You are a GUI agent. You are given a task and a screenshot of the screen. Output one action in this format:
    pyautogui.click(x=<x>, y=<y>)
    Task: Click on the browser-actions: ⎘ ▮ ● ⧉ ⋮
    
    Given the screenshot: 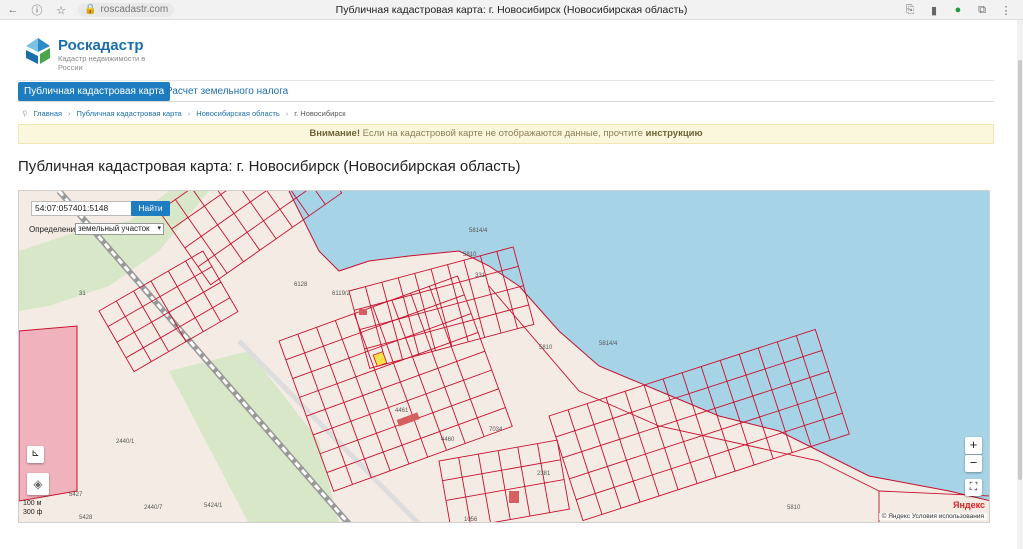 What is the action you would take?
    pyautogui.click(x=958, y=10)
    